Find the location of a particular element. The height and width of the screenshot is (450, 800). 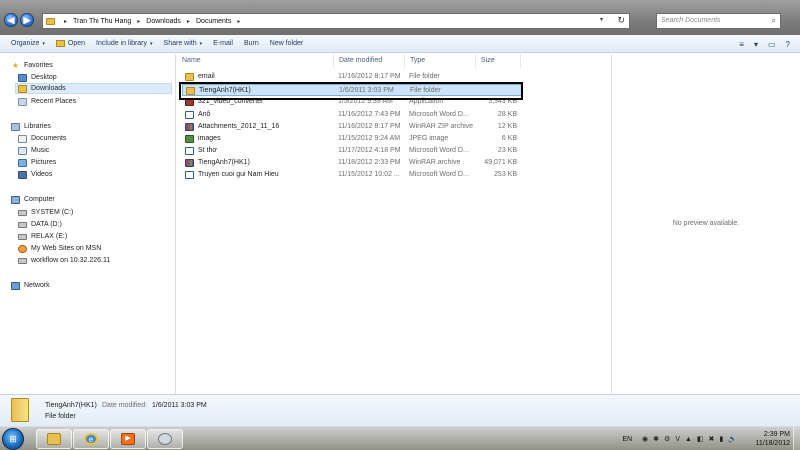

change-view-icon: ≡ is located at coordinates (741, 44).